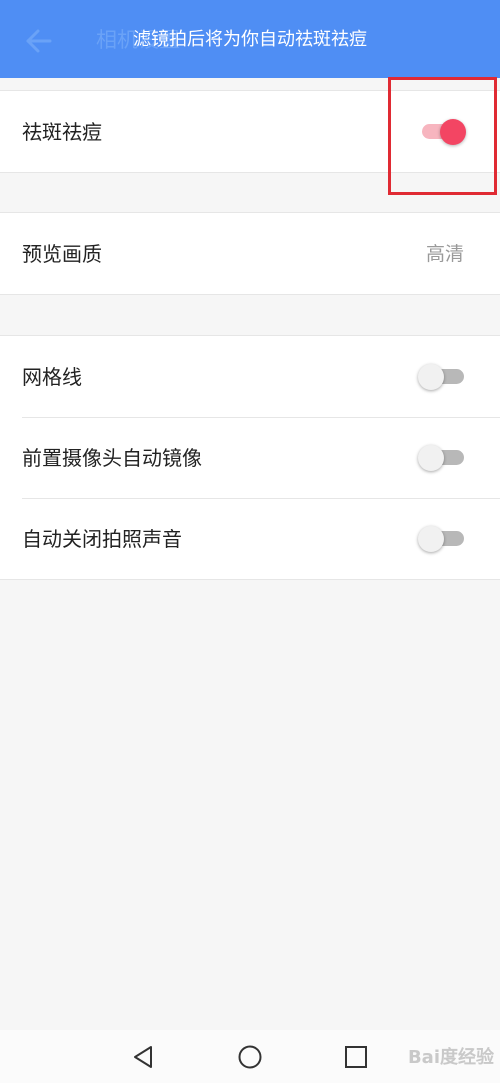  I want to click on circle-home-icon, so click(250, 1057).